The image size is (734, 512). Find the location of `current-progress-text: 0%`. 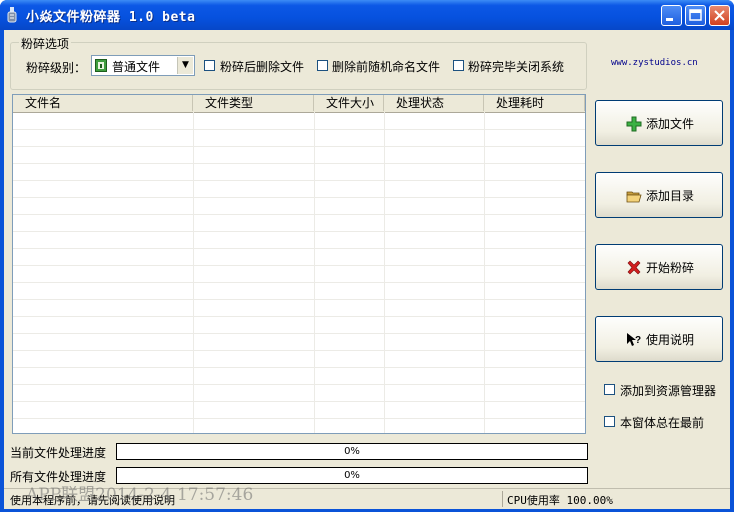

current-progress-text: 0% is located at coordinates (352, 451).